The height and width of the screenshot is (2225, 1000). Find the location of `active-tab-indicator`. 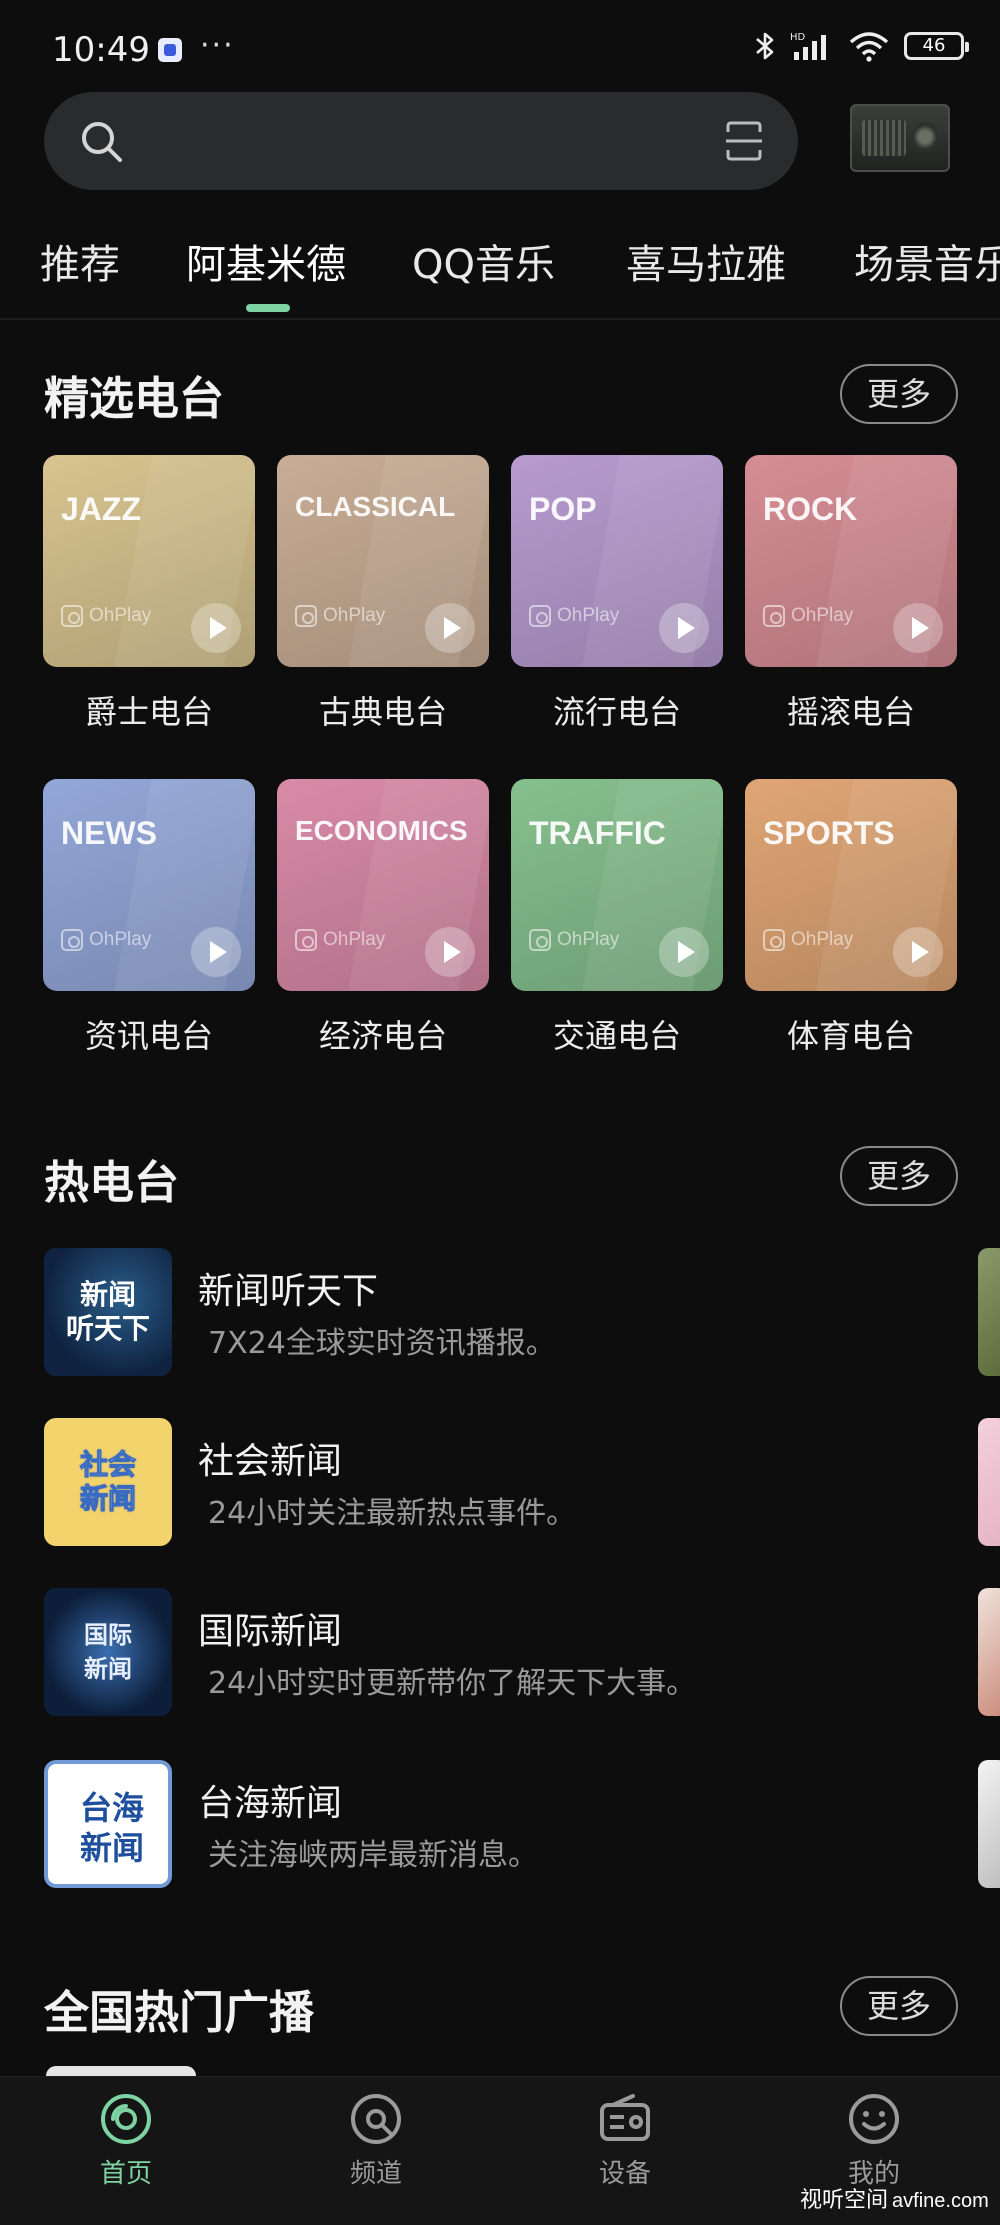

active-tab-indicator is located at coordinates (268, 308).